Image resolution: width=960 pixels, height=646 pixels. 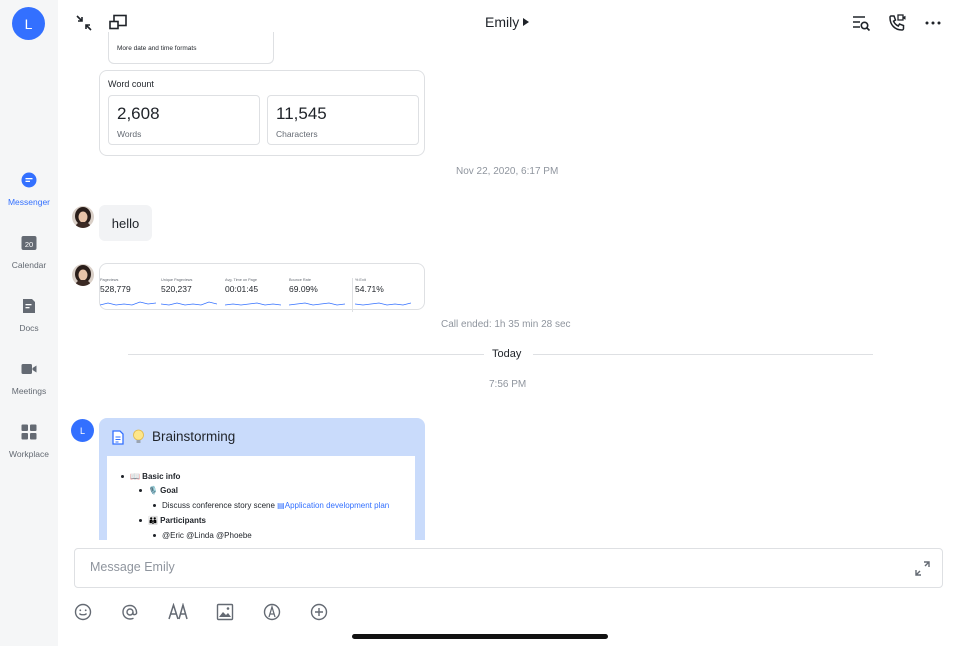 I want to click on video-camera-icon, so click(x=29, y=369).